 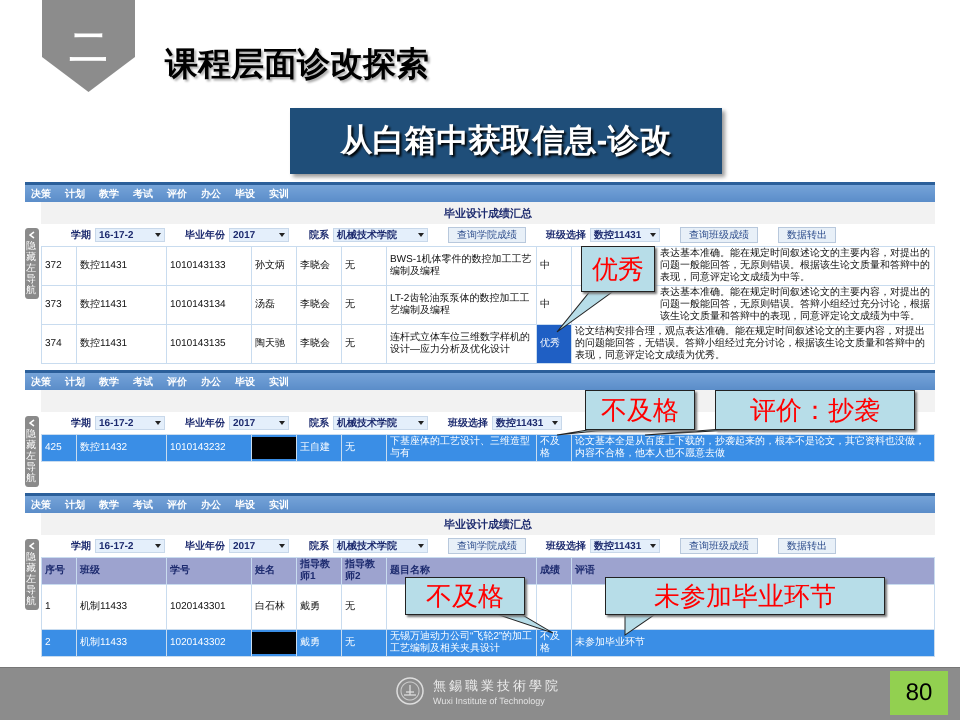 I want to click on table-cell: 王自建, so click(x=319, y=448).